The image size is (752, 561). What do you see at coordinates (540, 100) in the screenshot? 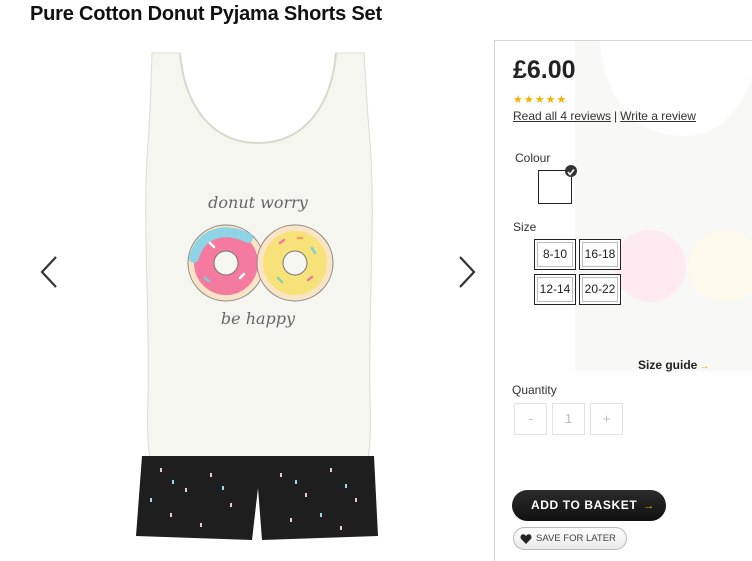
I see `rating-stars: ★★★★★` at bounding box center [540, 100].